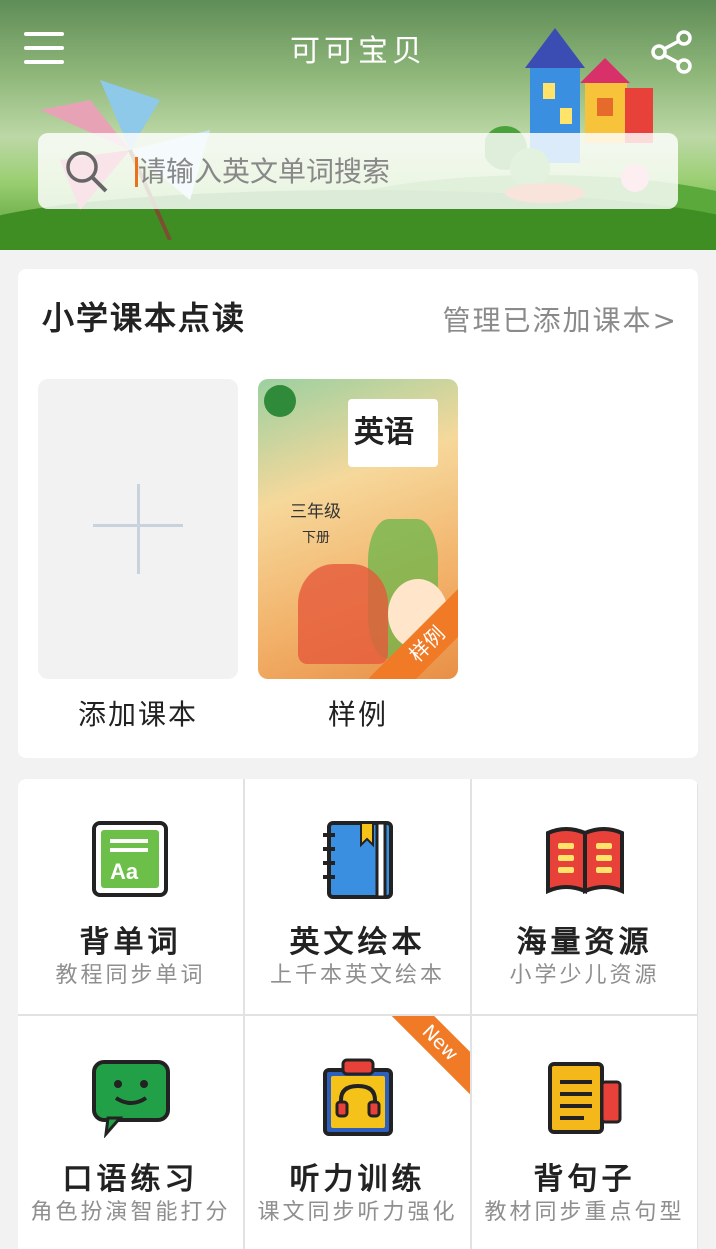  I want to click on section-title: 小学课本点读, so click(144, 318).